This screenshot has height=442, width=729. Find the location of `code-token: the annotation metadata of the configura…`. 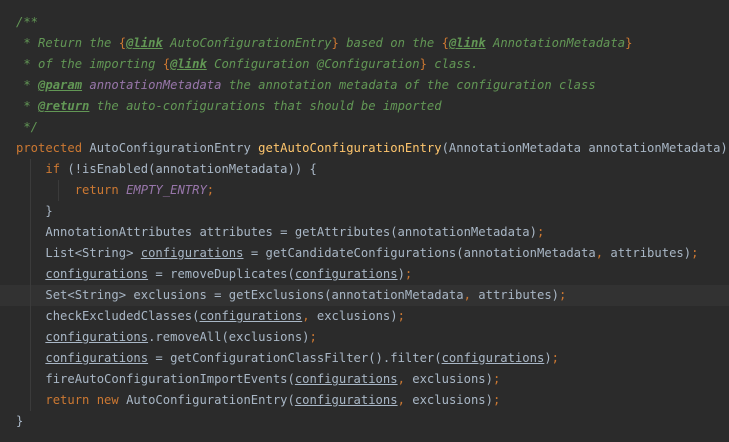

code-token: the annotation metadata of the configura… is located at coordinates (408, 85).